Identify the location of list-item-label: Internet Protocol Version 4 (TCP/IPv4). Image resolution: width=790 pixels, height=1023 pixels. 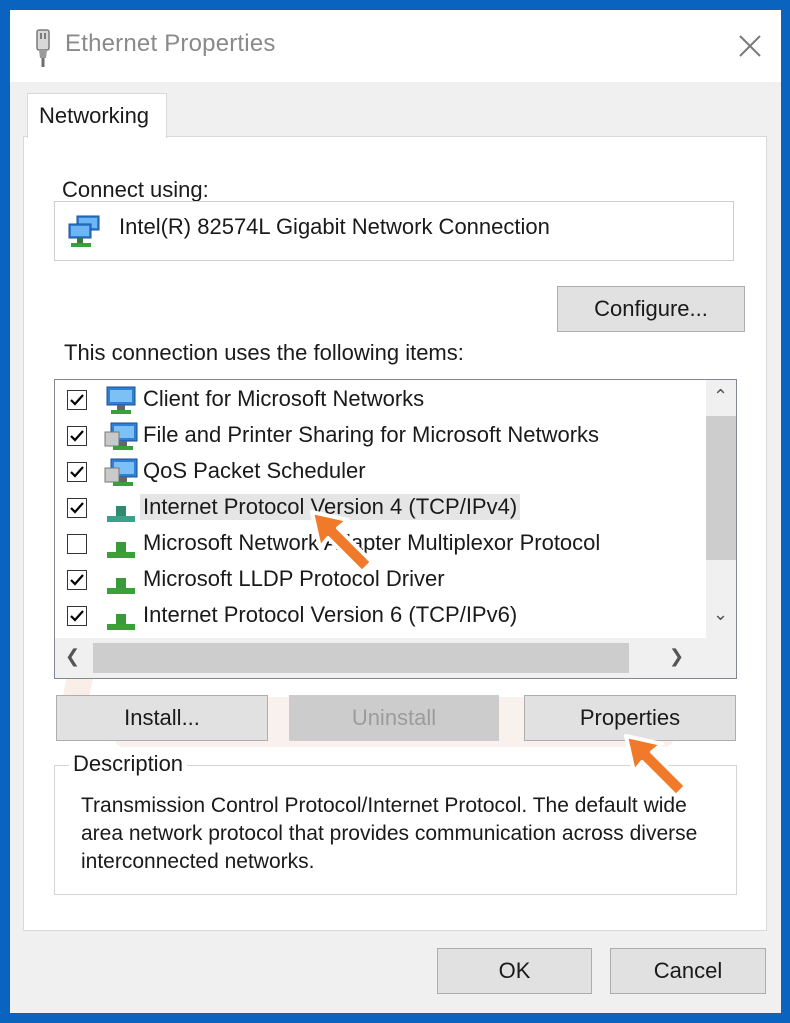
(330, 507).